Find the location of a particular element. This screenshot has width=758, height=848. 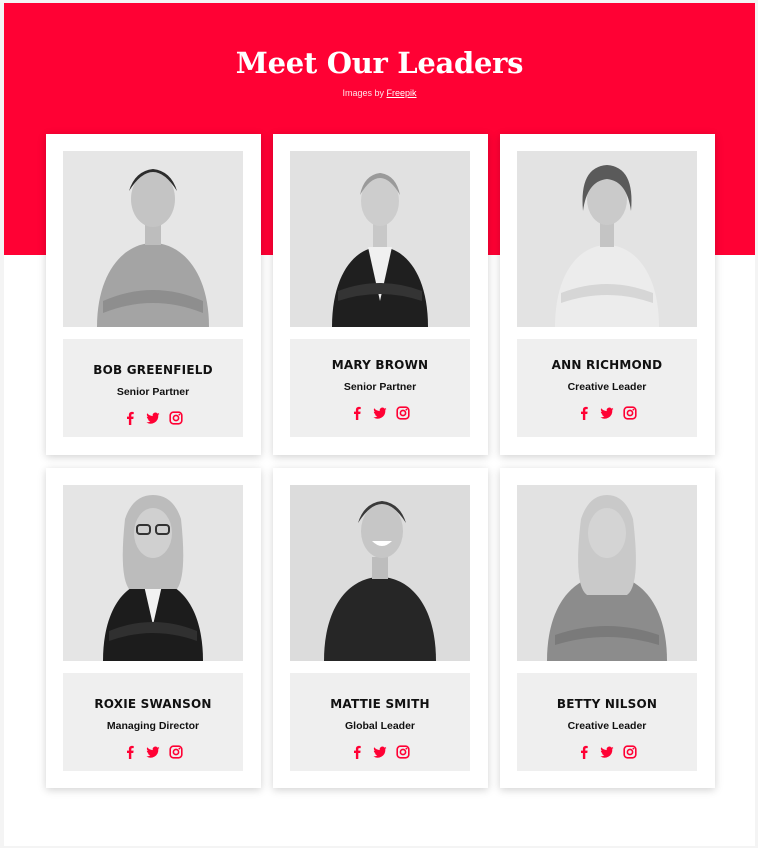

leader-info: ANN RICHMOND Creative Leader is located at coordinates (607, 388).